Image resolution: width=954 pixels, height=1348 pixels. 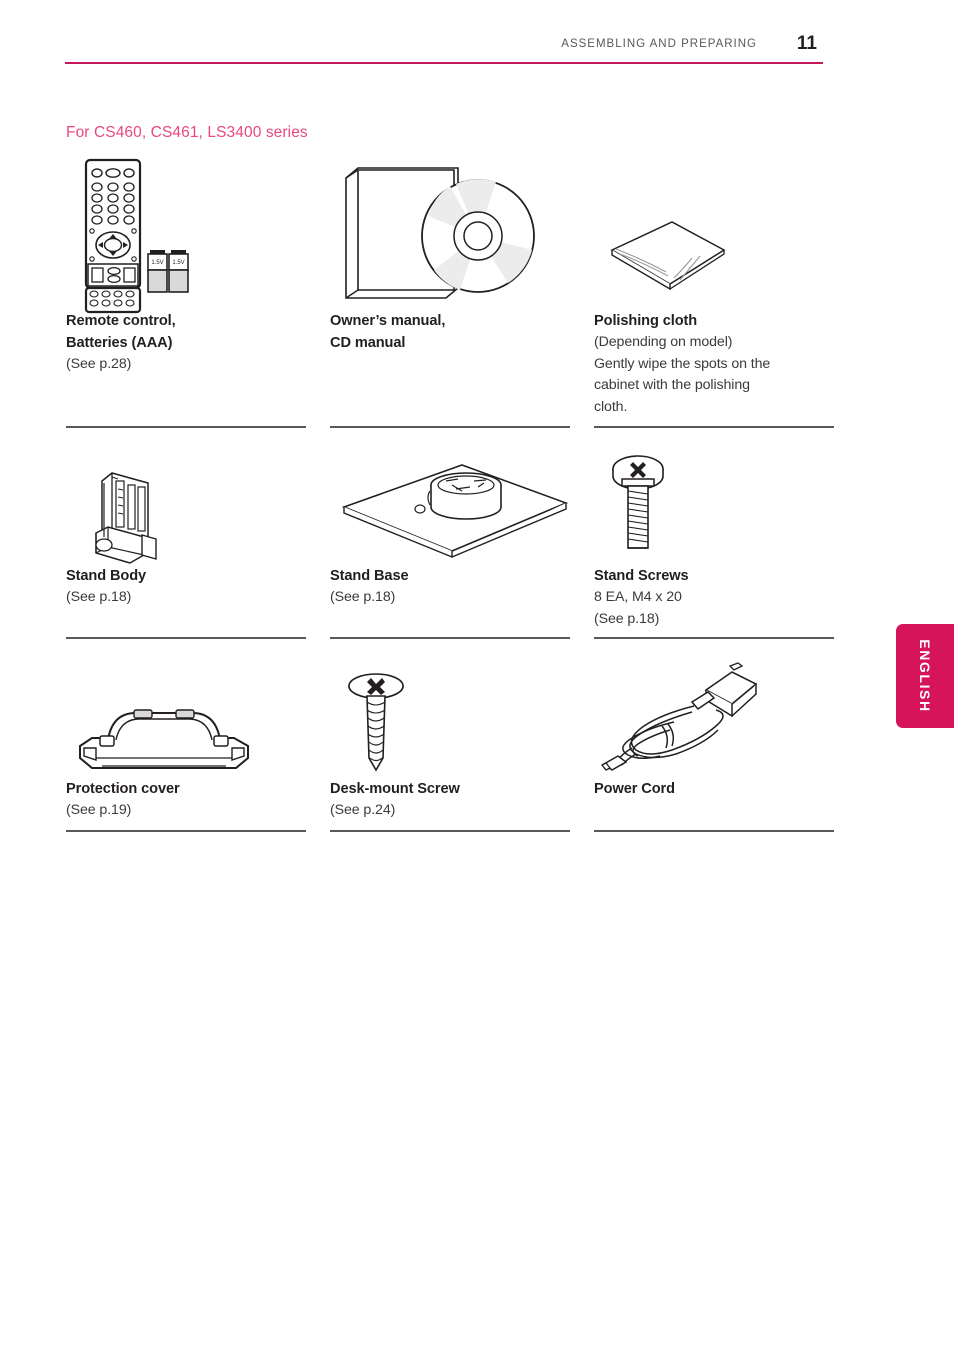 I want to click on accessory-item-stand-screws: Stand Screws 8 EA, M4 x 20 (See p.18), so click(x=726, y=542).